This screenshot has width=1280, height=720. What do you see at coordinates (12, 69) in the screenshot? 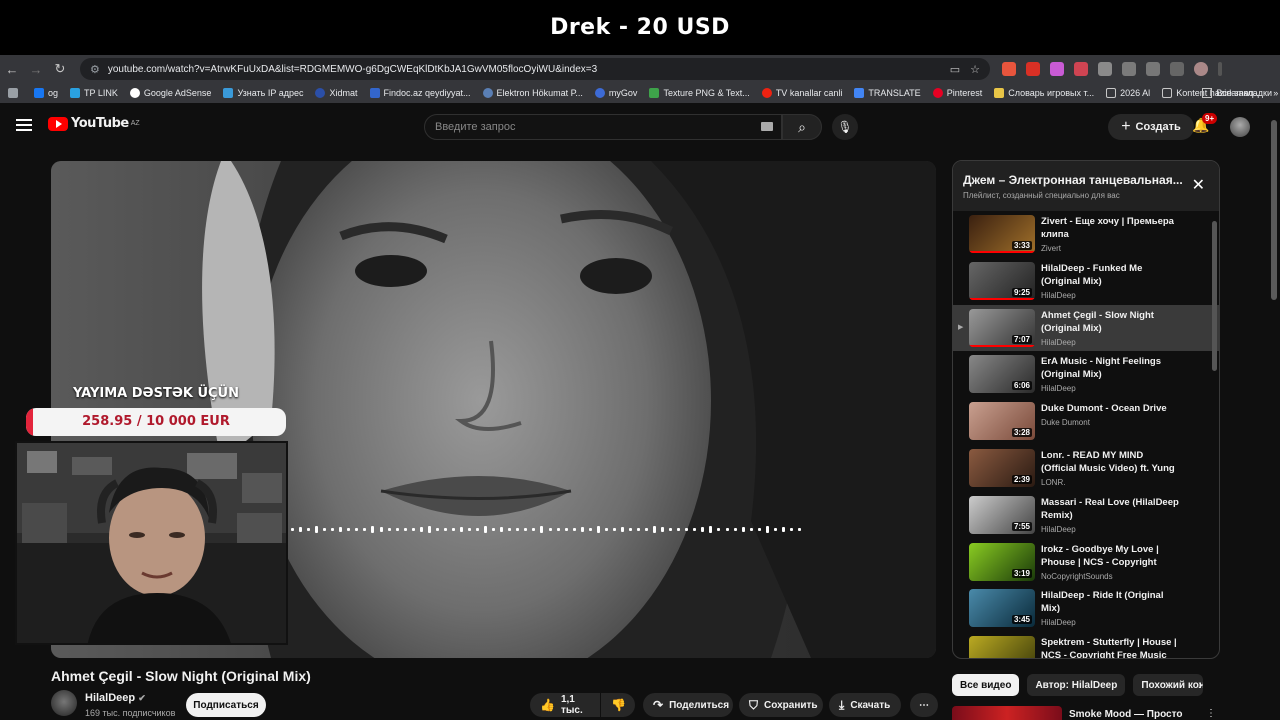
I see `back-icon: ←` at bounding box center [12, 69].